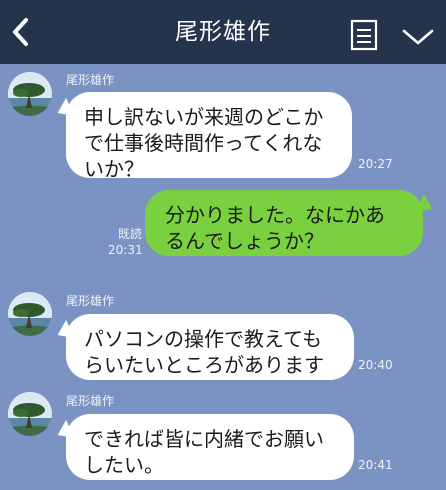  I want to click on message-bubble: 申し訳ないが来週のどこかで仕事後時間作ってくれないか？, so click(209, 136).